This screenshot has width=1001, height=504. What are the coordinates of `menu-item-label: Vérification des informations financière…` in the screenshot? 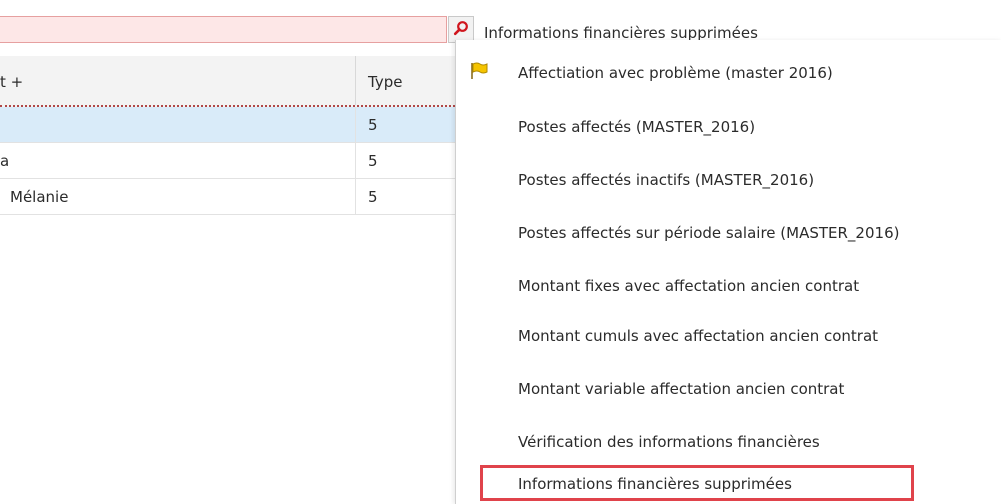 It's located at (669, 442).